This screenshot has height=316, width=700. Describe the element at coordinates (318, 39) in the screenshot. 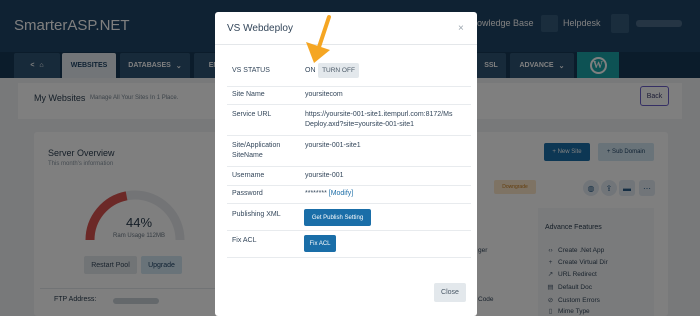

I see `annotation-arrow-icon` at that location.